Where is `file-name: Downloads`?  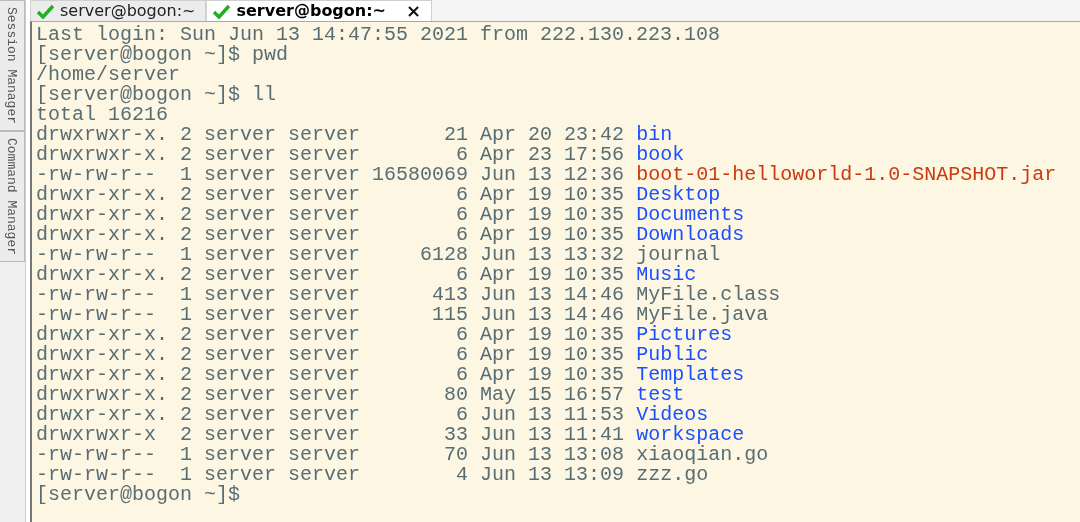 file-name: Downloads is located at coordinates (690, 234).